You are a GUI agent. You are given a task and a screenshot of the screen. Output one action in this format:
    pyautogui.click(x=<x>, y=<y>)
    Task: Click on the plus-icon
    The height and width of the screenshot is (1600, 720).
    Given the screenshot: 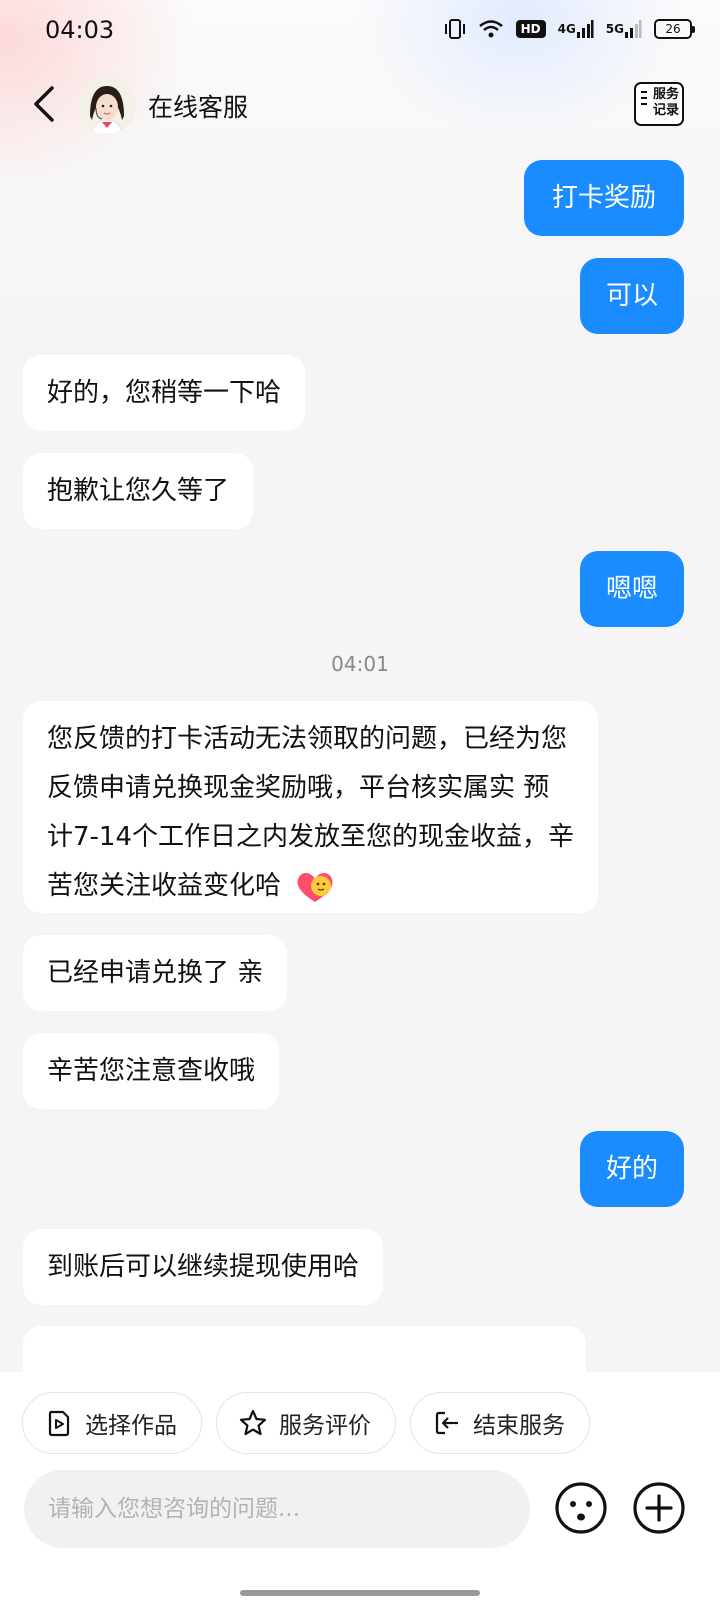 What is the action you would take?
    pyautogui.click(x=659, y=1508)
    